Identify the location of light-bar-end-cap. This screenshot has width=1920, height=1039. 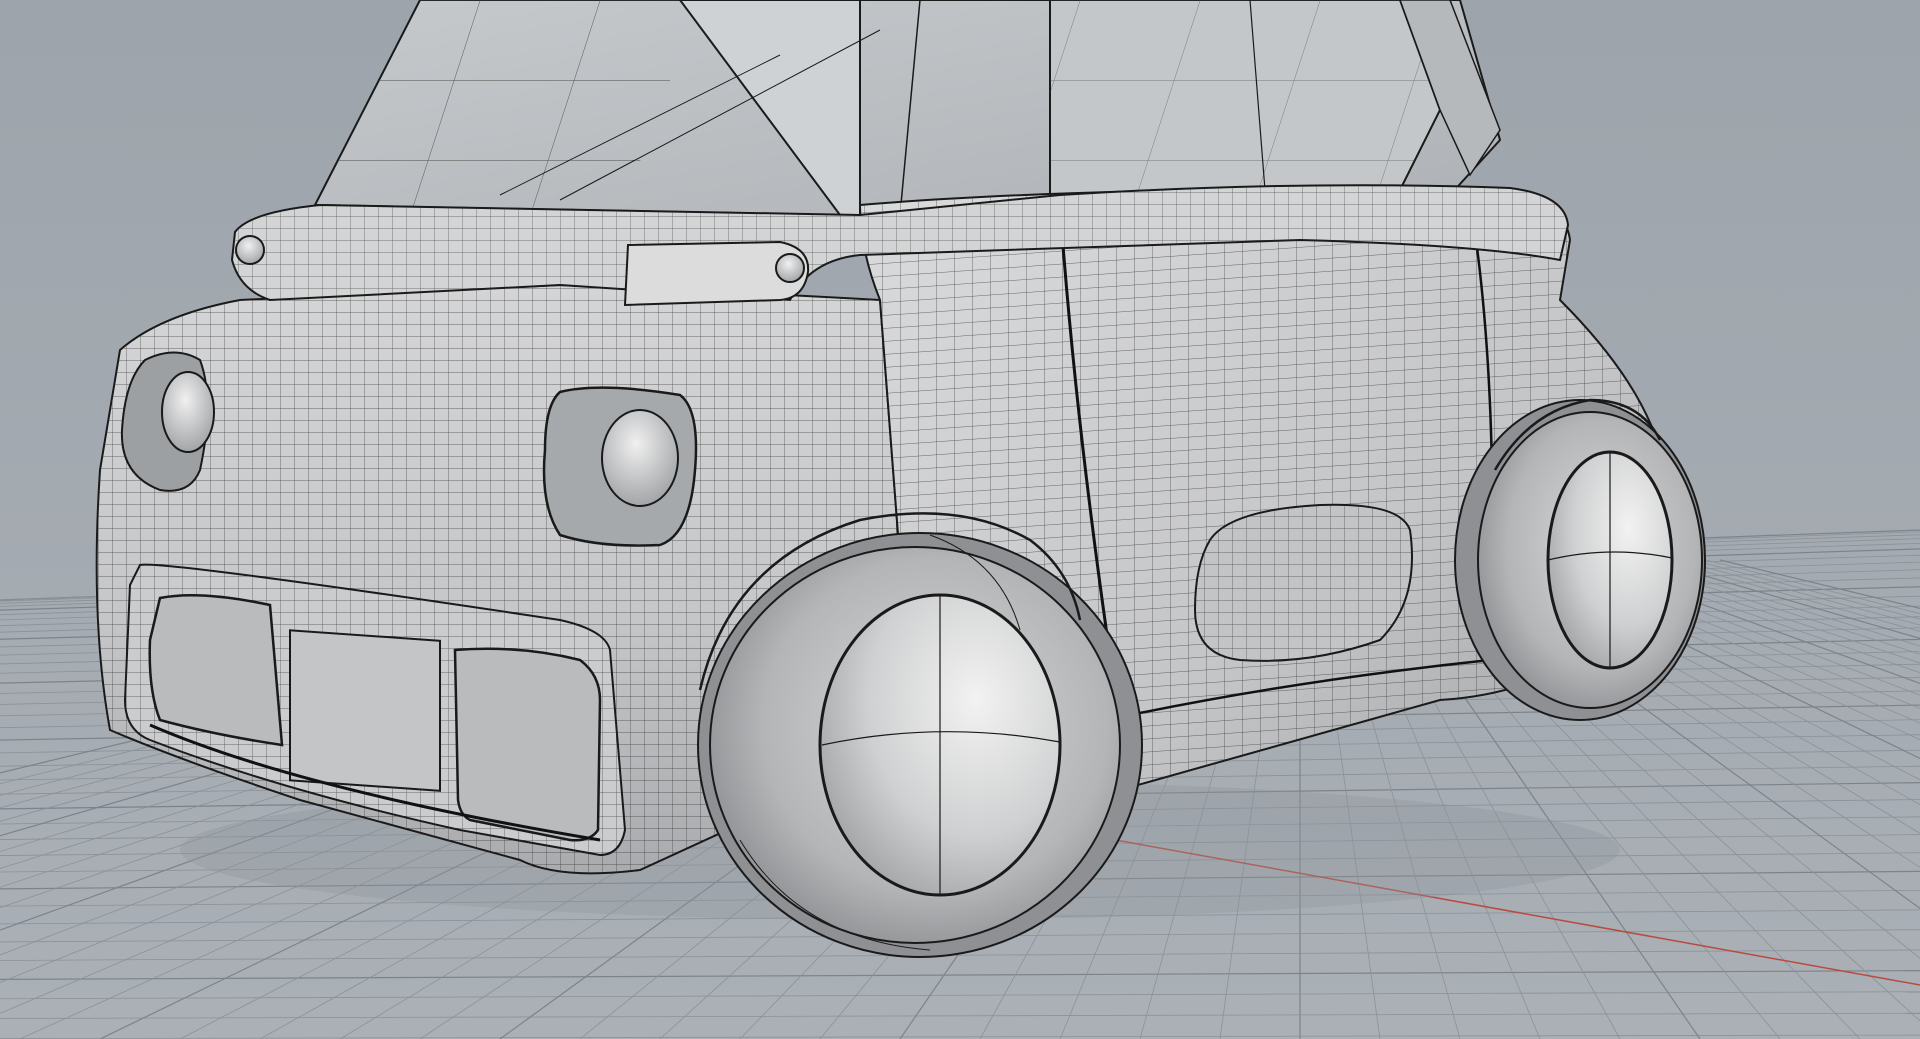
(790, 268).